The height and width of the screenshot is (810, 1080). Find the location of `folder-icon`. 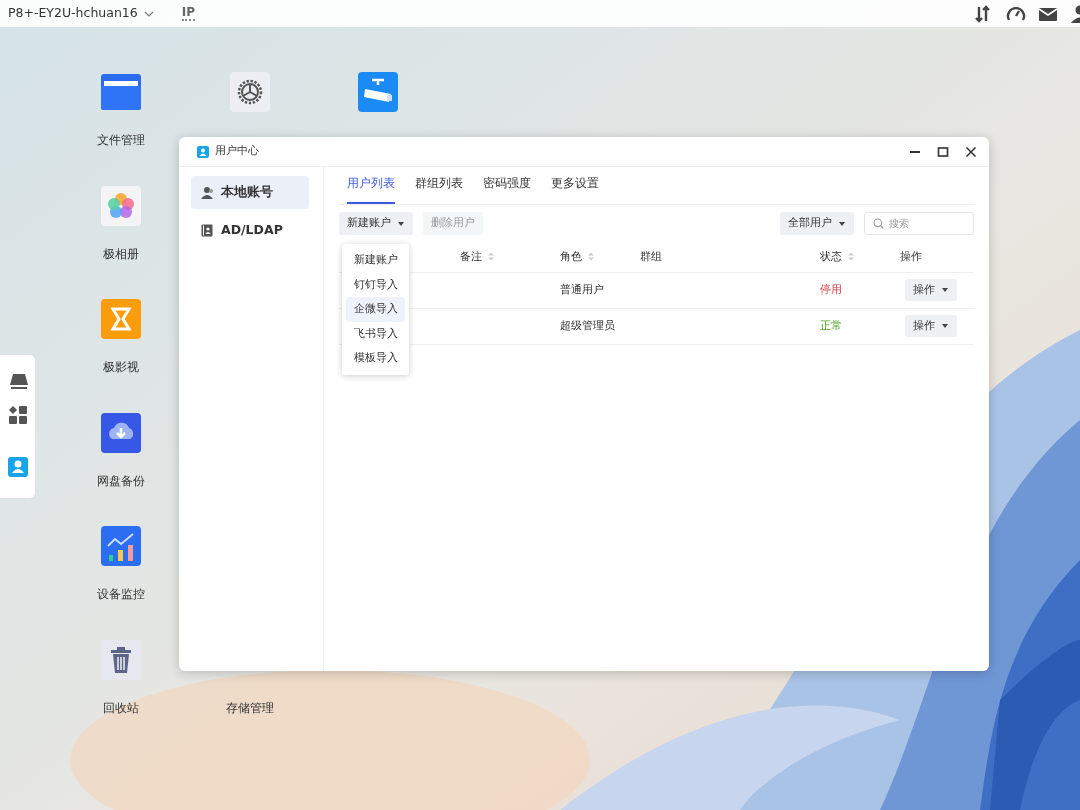

folder-icon is located at coordinates (121, 92).